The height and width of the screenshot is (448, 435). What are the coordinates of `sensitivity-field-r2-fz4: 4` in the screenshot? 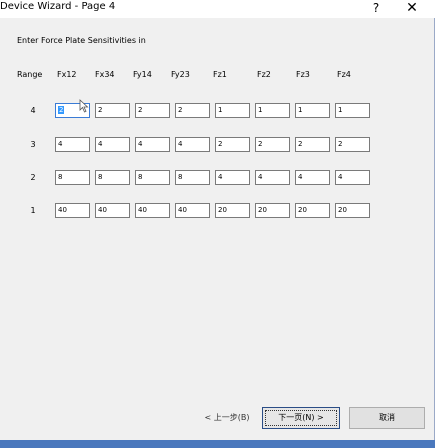 It's located at (352, 177).